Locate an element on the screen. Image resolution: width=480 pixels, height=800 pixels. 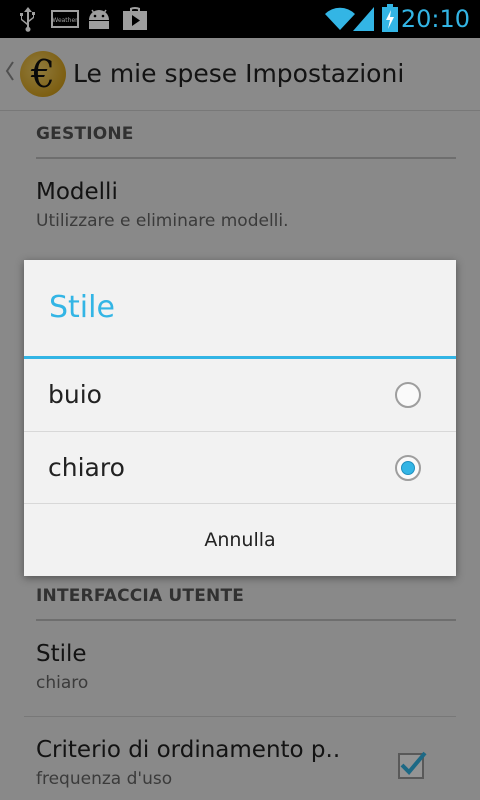
battery-charging-icon is located at coordinates (390, 20).